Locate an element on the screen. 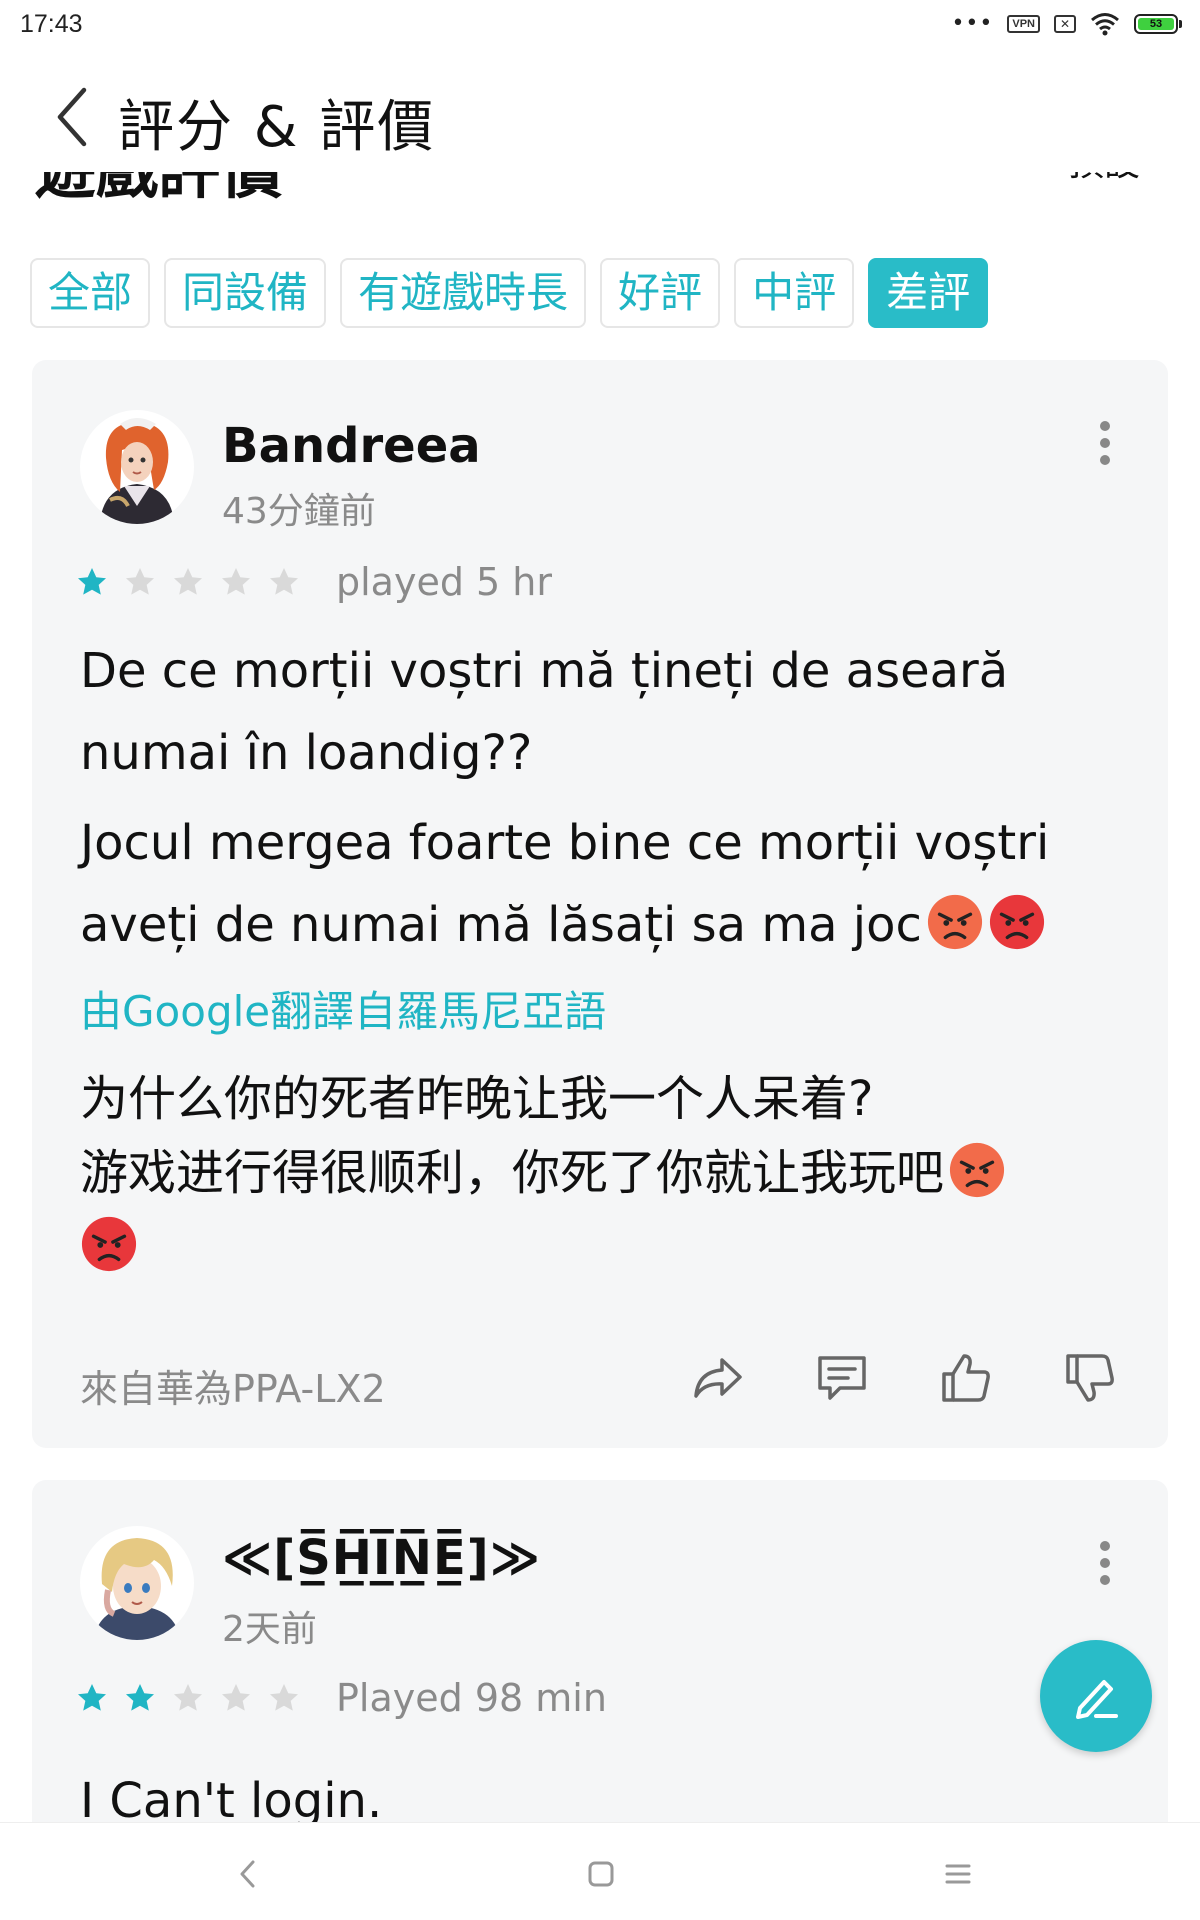 This screenshot has height=1920, width=1200. username: ≪[S̲̅H̲̅I̲̅N̲̅E̲̅]≫ is located at coordinates (381, 1558).